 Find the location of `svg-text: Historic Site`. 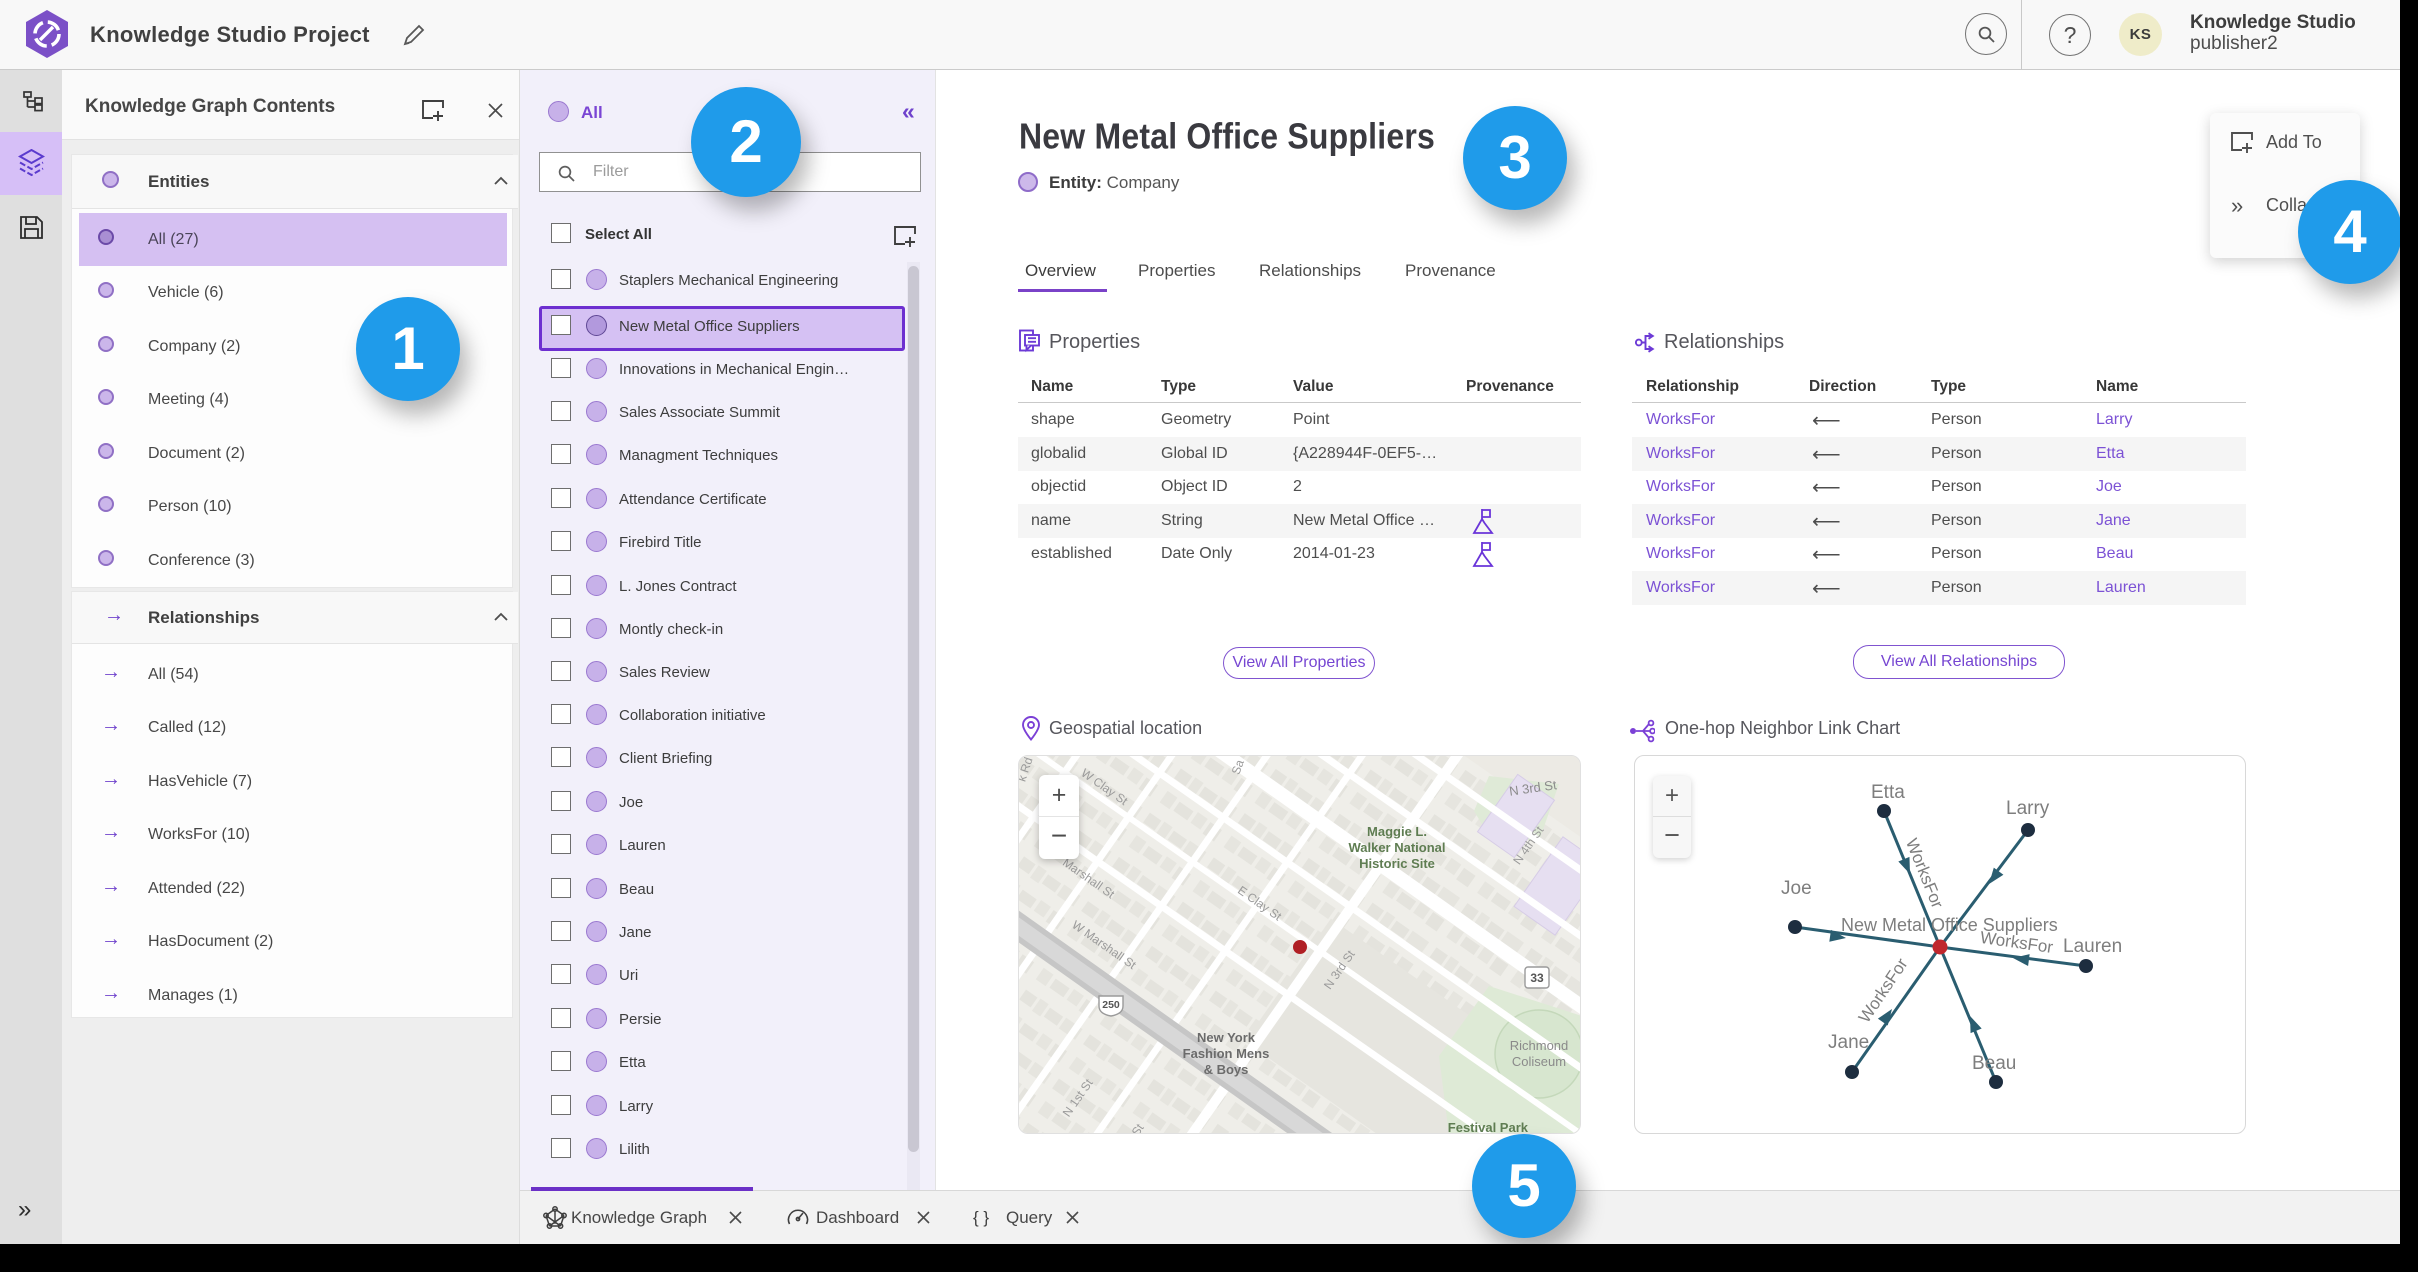

svg-text: Historic Site is located at coordinates (1397, 863).